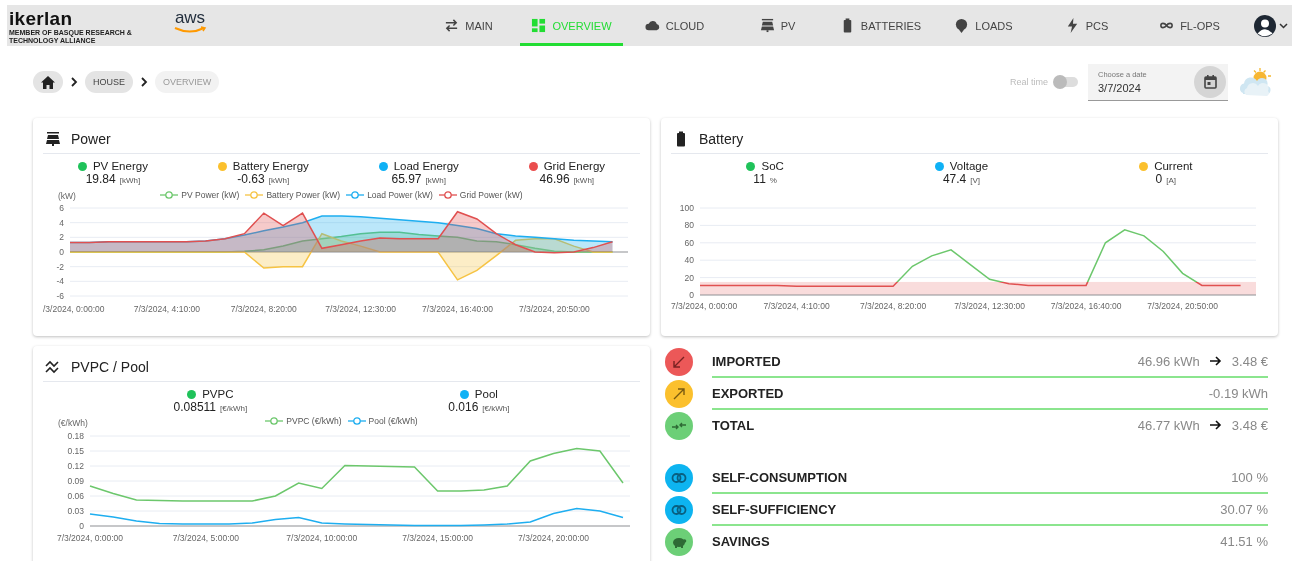 The width and height of the screenshot is (1292, 561). What do you see at coordinates (426, 166) in the screenshot?
I see `stat-label: Load Energy` at bounding box center [426, 166].